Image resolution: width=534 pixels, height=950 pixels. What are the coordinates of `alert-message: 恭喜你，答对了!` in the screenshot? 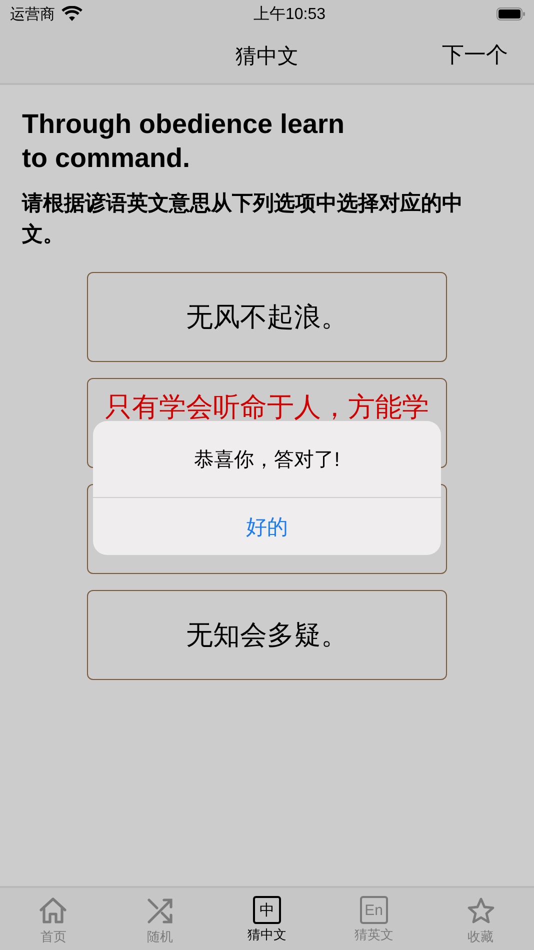 It's located at (267, 459).